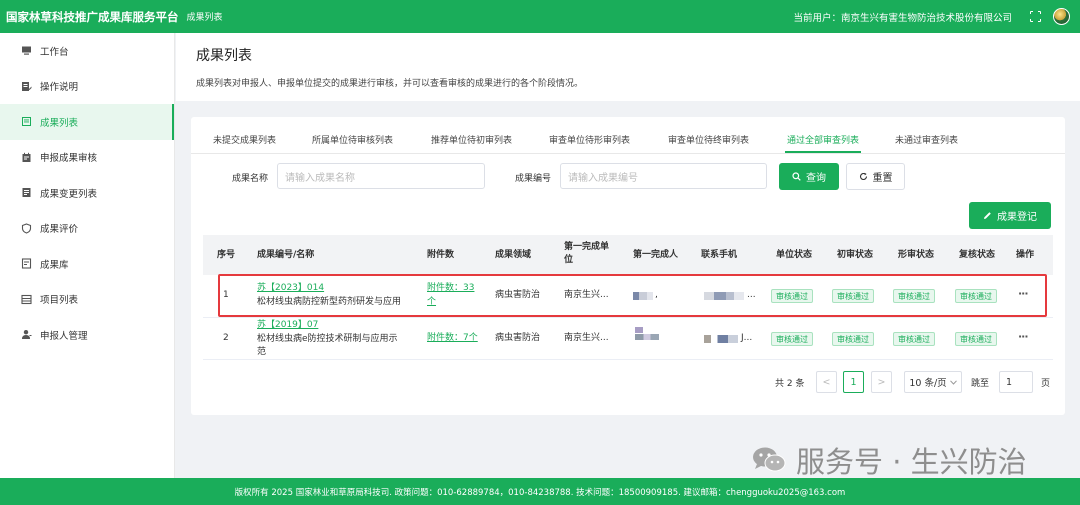  I want to click on sidebar-item-label: 项目列表, so click(59, 301).